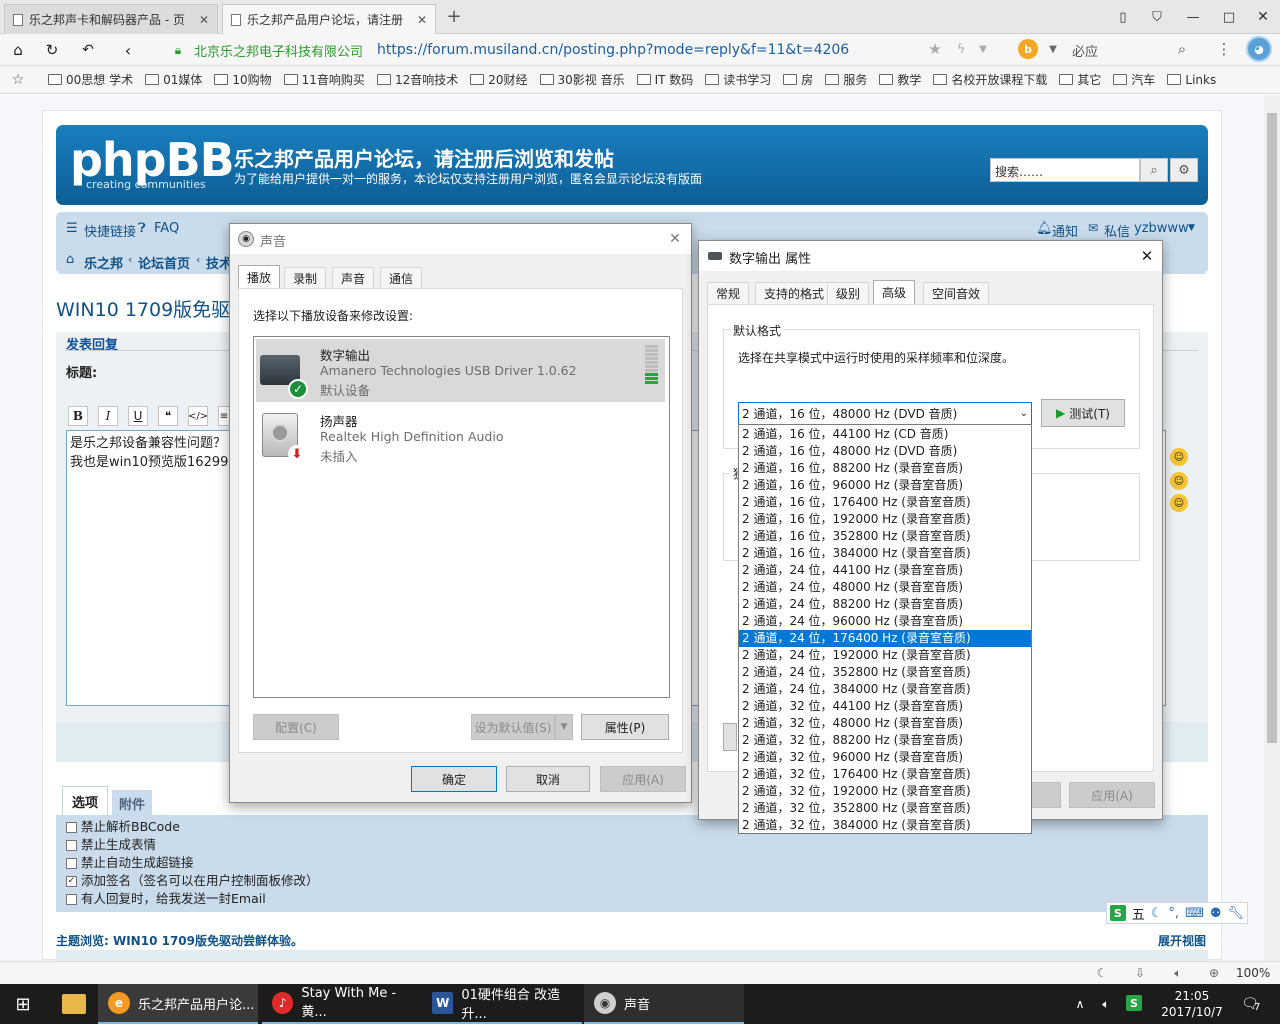  I want to click on ime-toolbar: S 五 ☾ °, ⌨ ⚉ 🔧︎, so click(1177, 913).